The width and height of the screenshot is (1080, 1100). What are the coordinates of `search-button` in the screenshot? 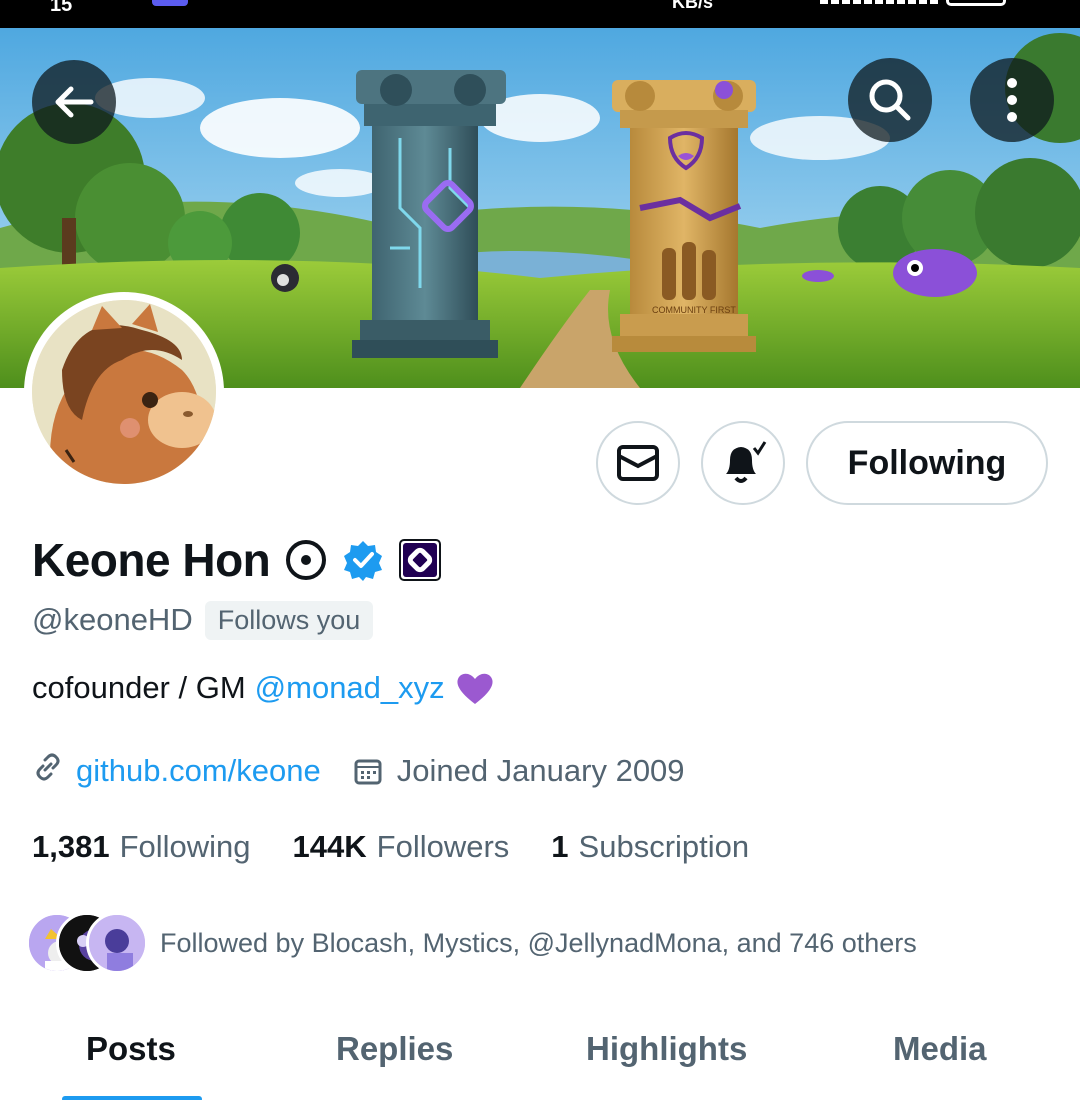 It's located at (890, 100).